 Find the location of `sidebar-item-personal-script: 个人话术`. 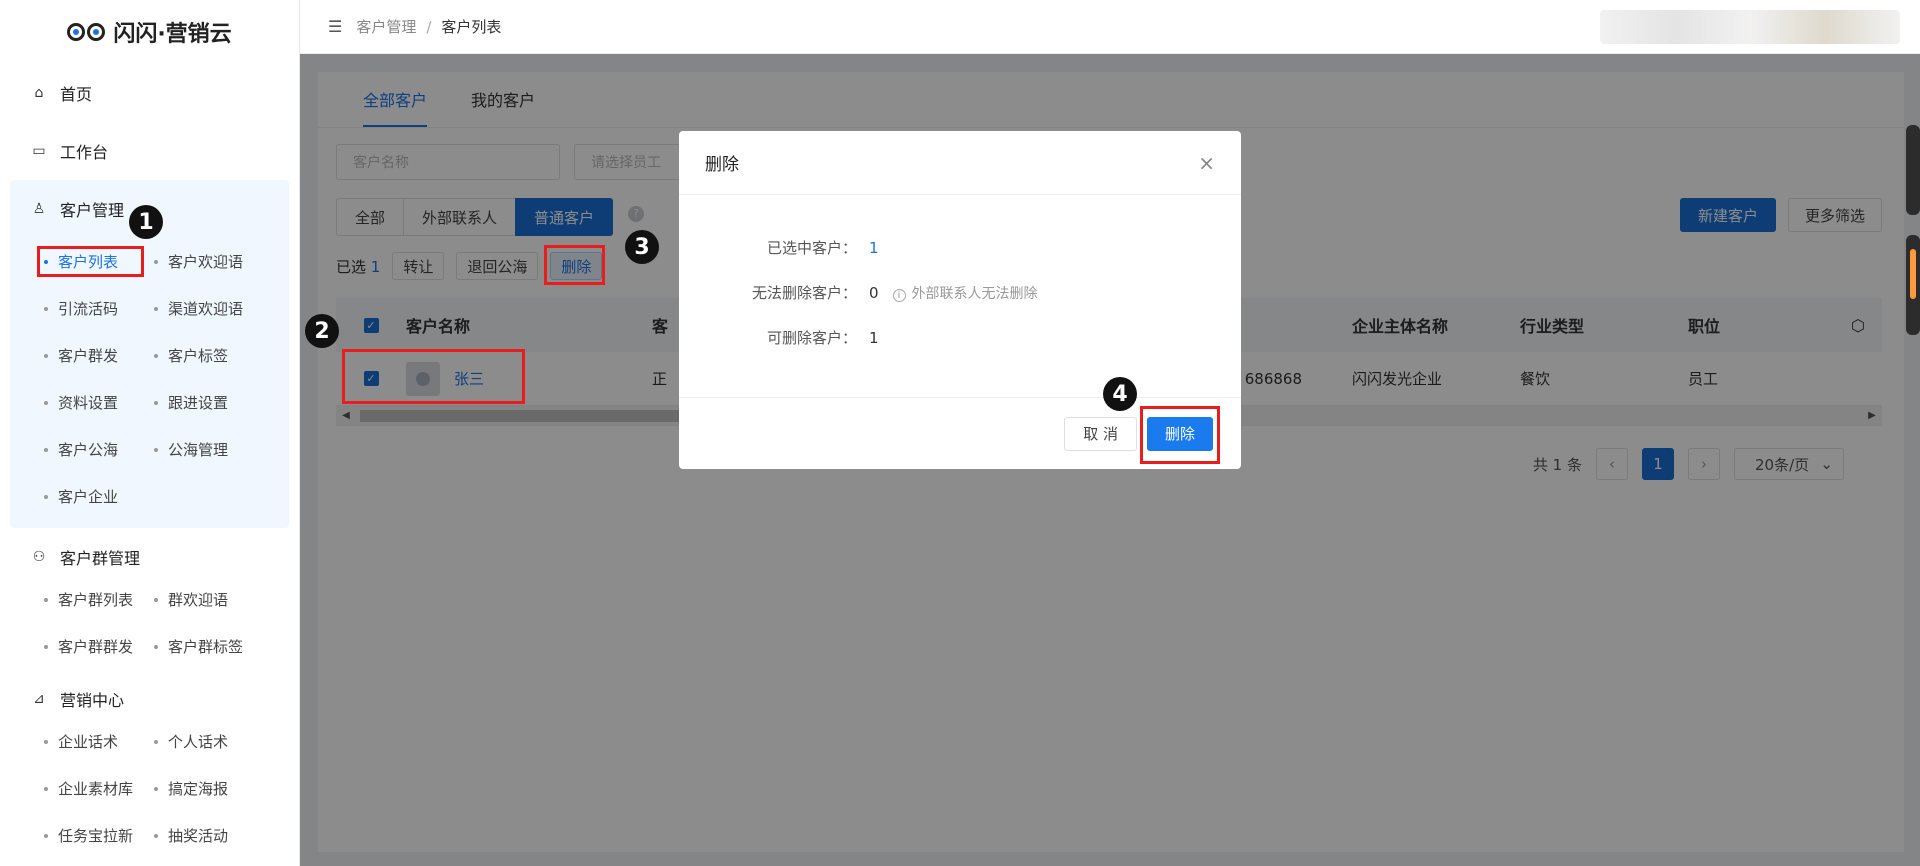

sidebar-item-personal-script: 个人话术 is located at coordinates (220, 741).